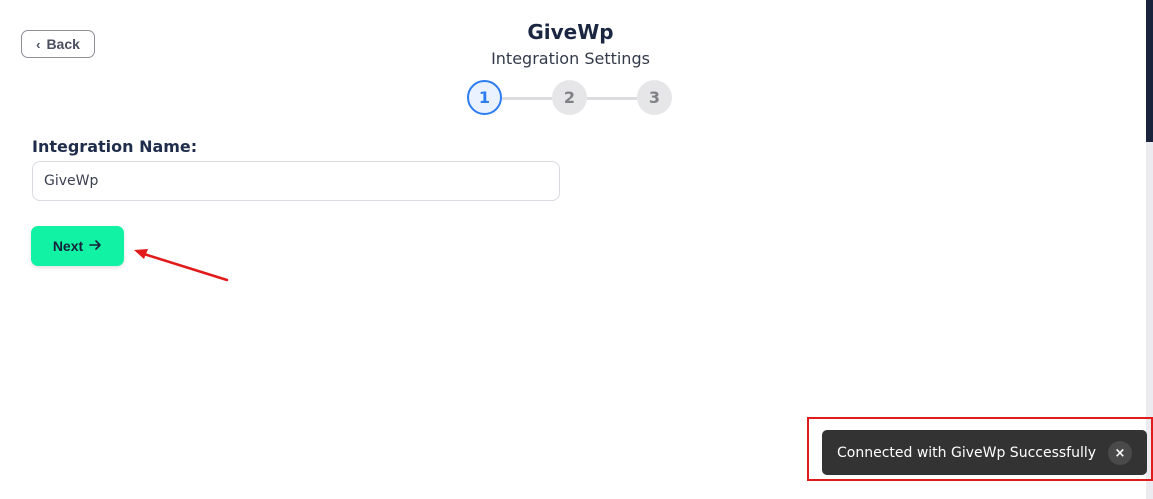  Describe the element at coordinates (654, 97) in the screenshot. I see `step-3: 3` at that location.